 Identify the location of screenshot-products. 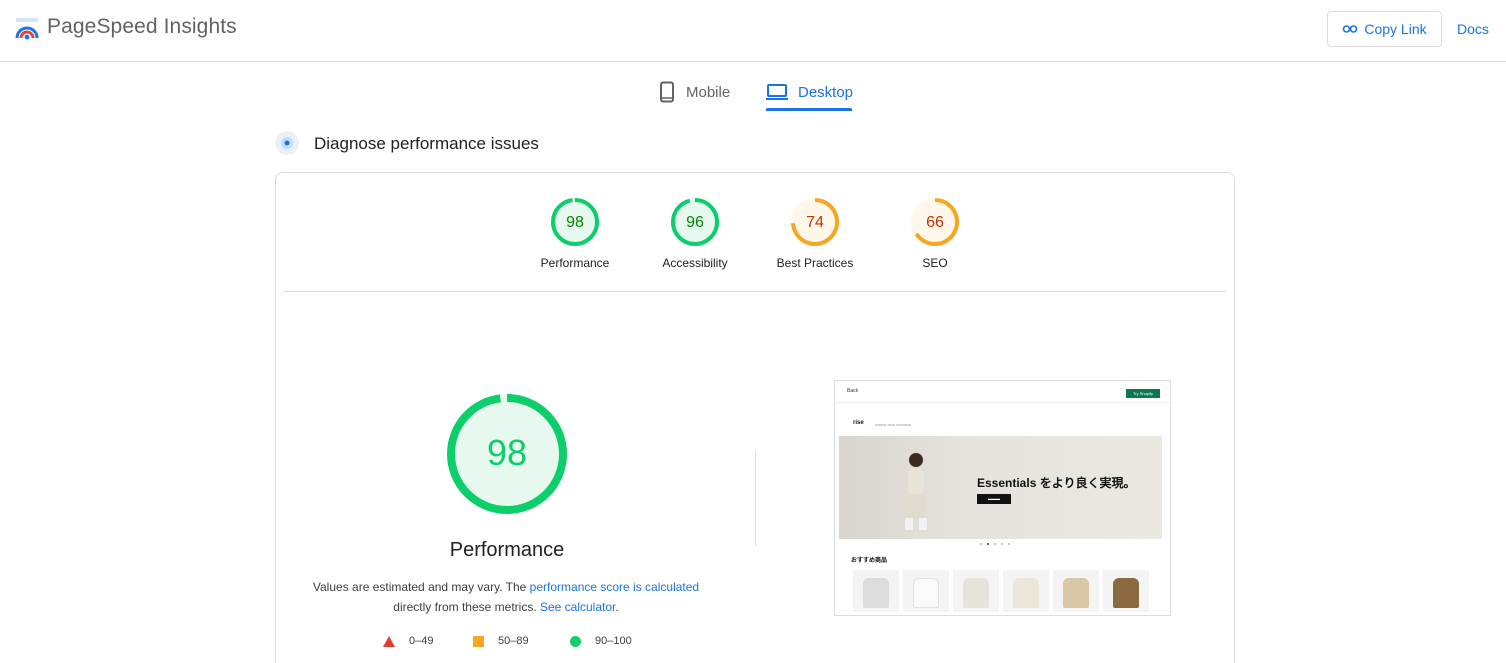
(1001, 591).